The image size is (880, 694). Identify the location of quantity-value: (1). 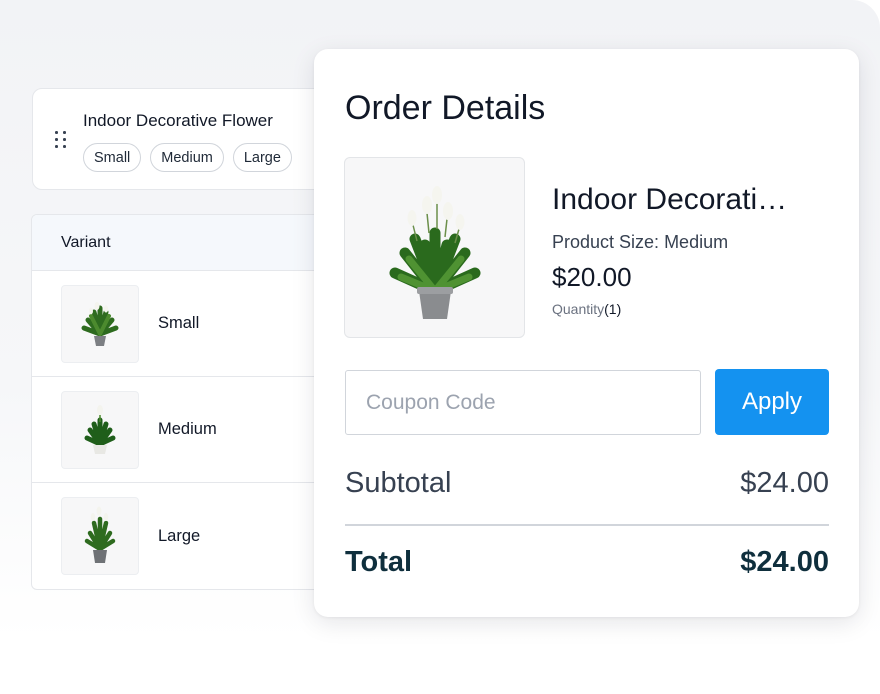
(613, 309).